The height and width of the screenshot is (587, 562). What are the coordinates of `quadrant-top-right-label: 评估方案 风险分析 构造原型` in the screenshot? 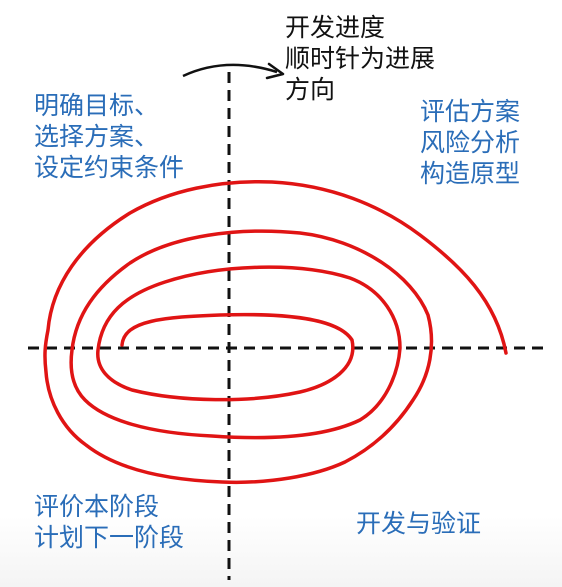 It's located at (470, 142).